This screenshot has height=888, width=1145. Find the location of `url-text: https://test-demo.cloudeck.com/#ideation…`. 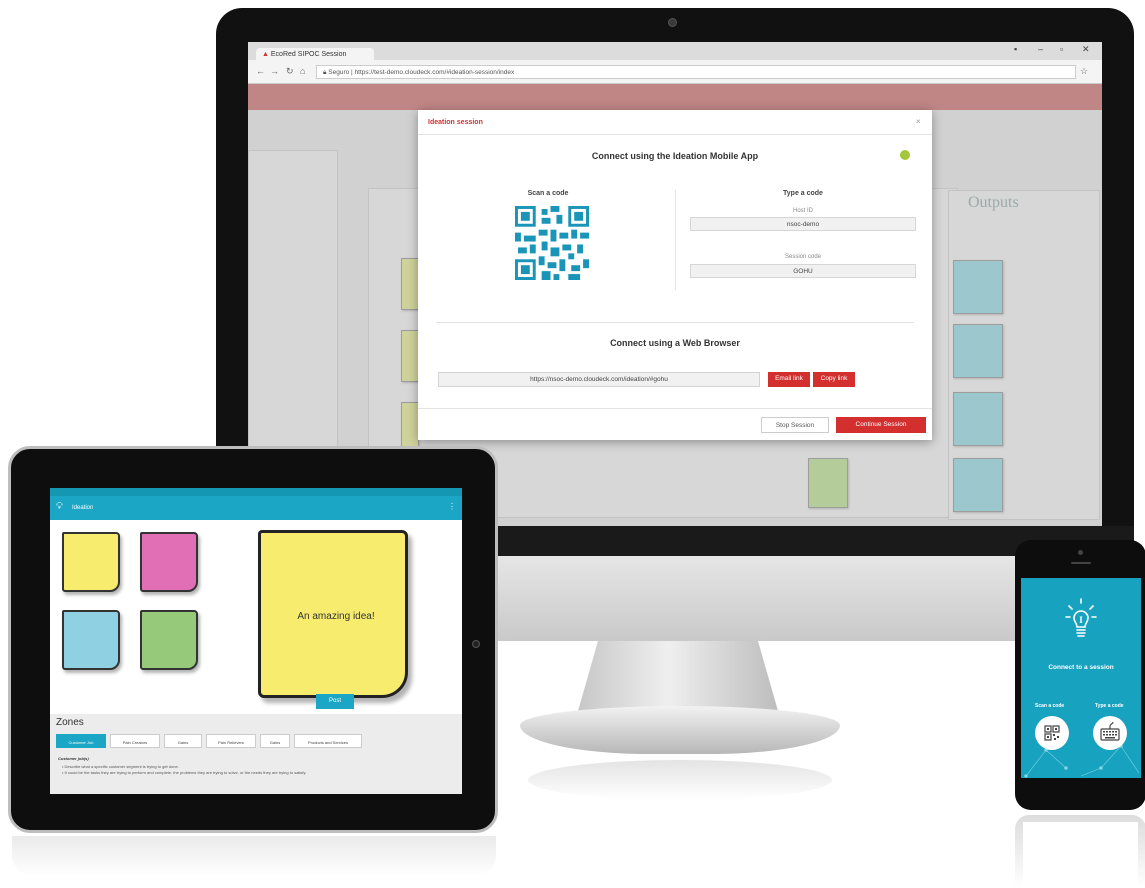

url-text: https://test-demo.cloudeck.com/#ideation… is located at coordinates (434, 72).